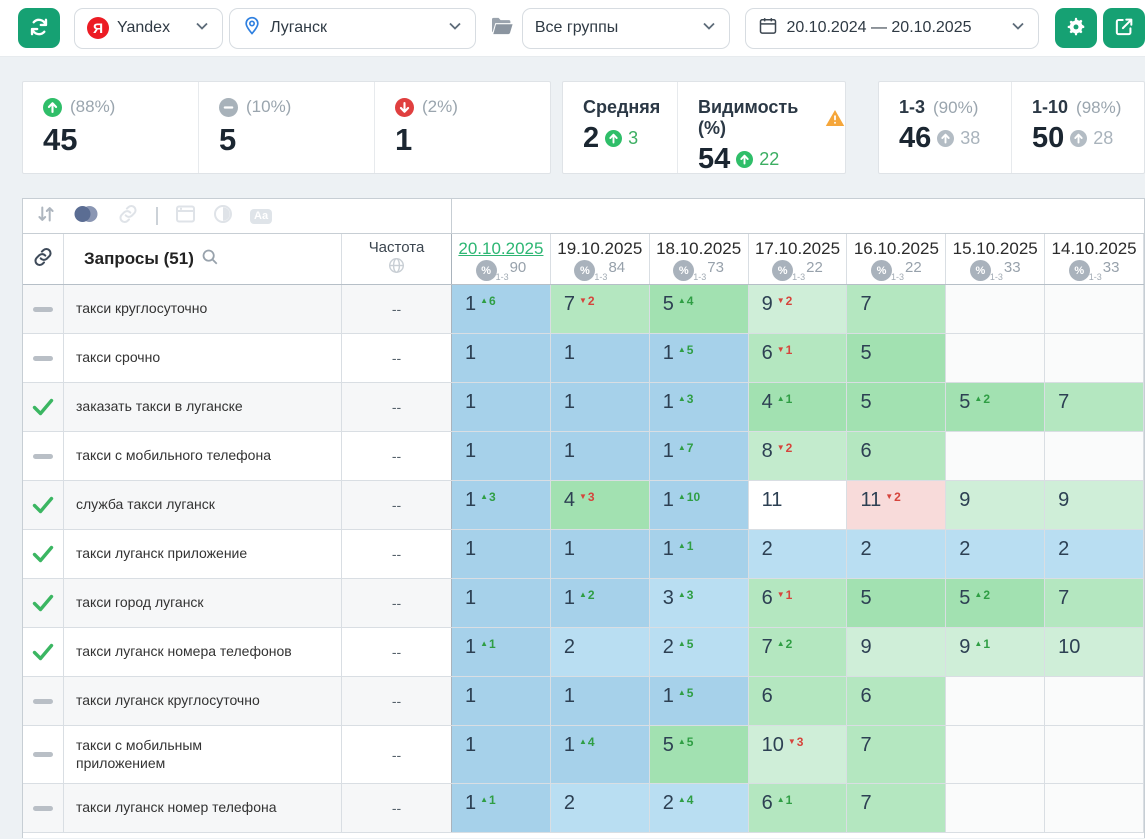 The image size is (1145, 839). What do you see at coordinates (203, 358) in the screenshot?
I see `keyword-label: такси срочно` at bounding box center [203, 358].